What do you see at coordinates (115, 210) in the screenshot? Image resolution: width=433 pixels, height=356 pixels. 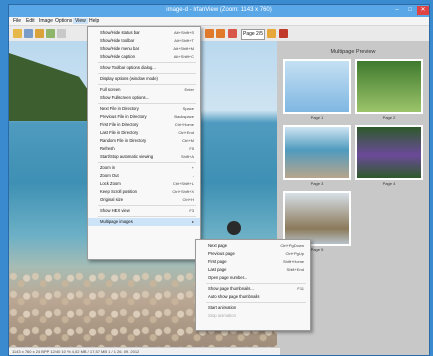 I see `menu-item-label: Show HEX view` at bounding box center [115, 210].